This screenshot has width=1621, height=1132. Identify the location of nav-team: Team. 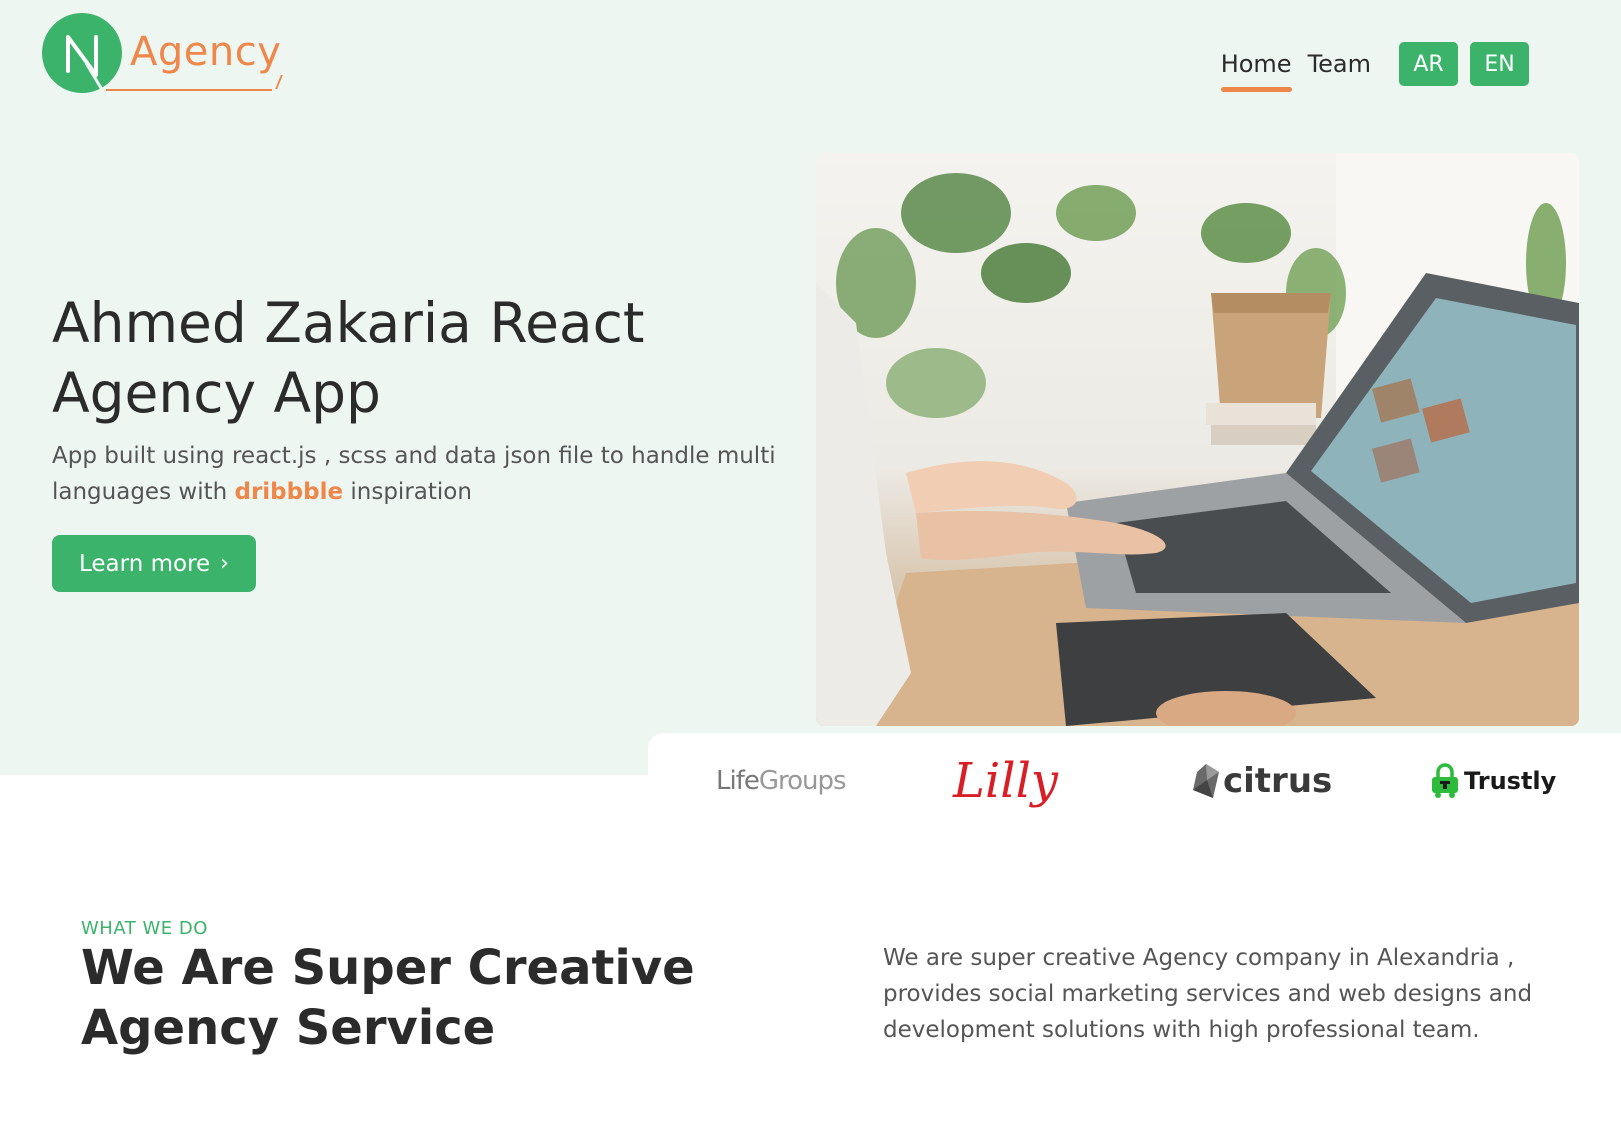
(1339, 64).